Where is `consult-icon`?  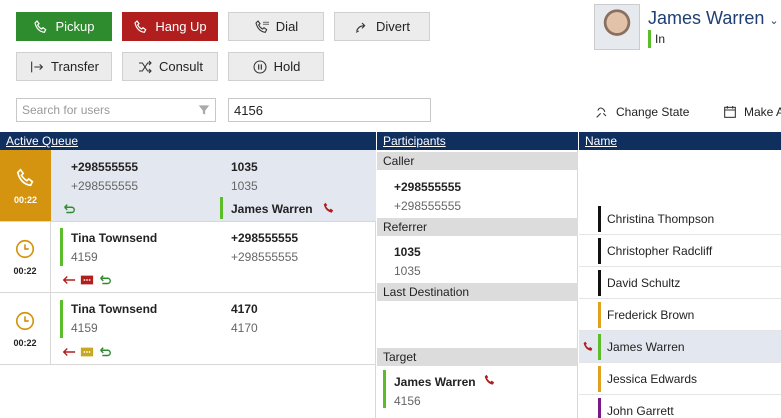 consult-icon is located at coordinates (145, 66).